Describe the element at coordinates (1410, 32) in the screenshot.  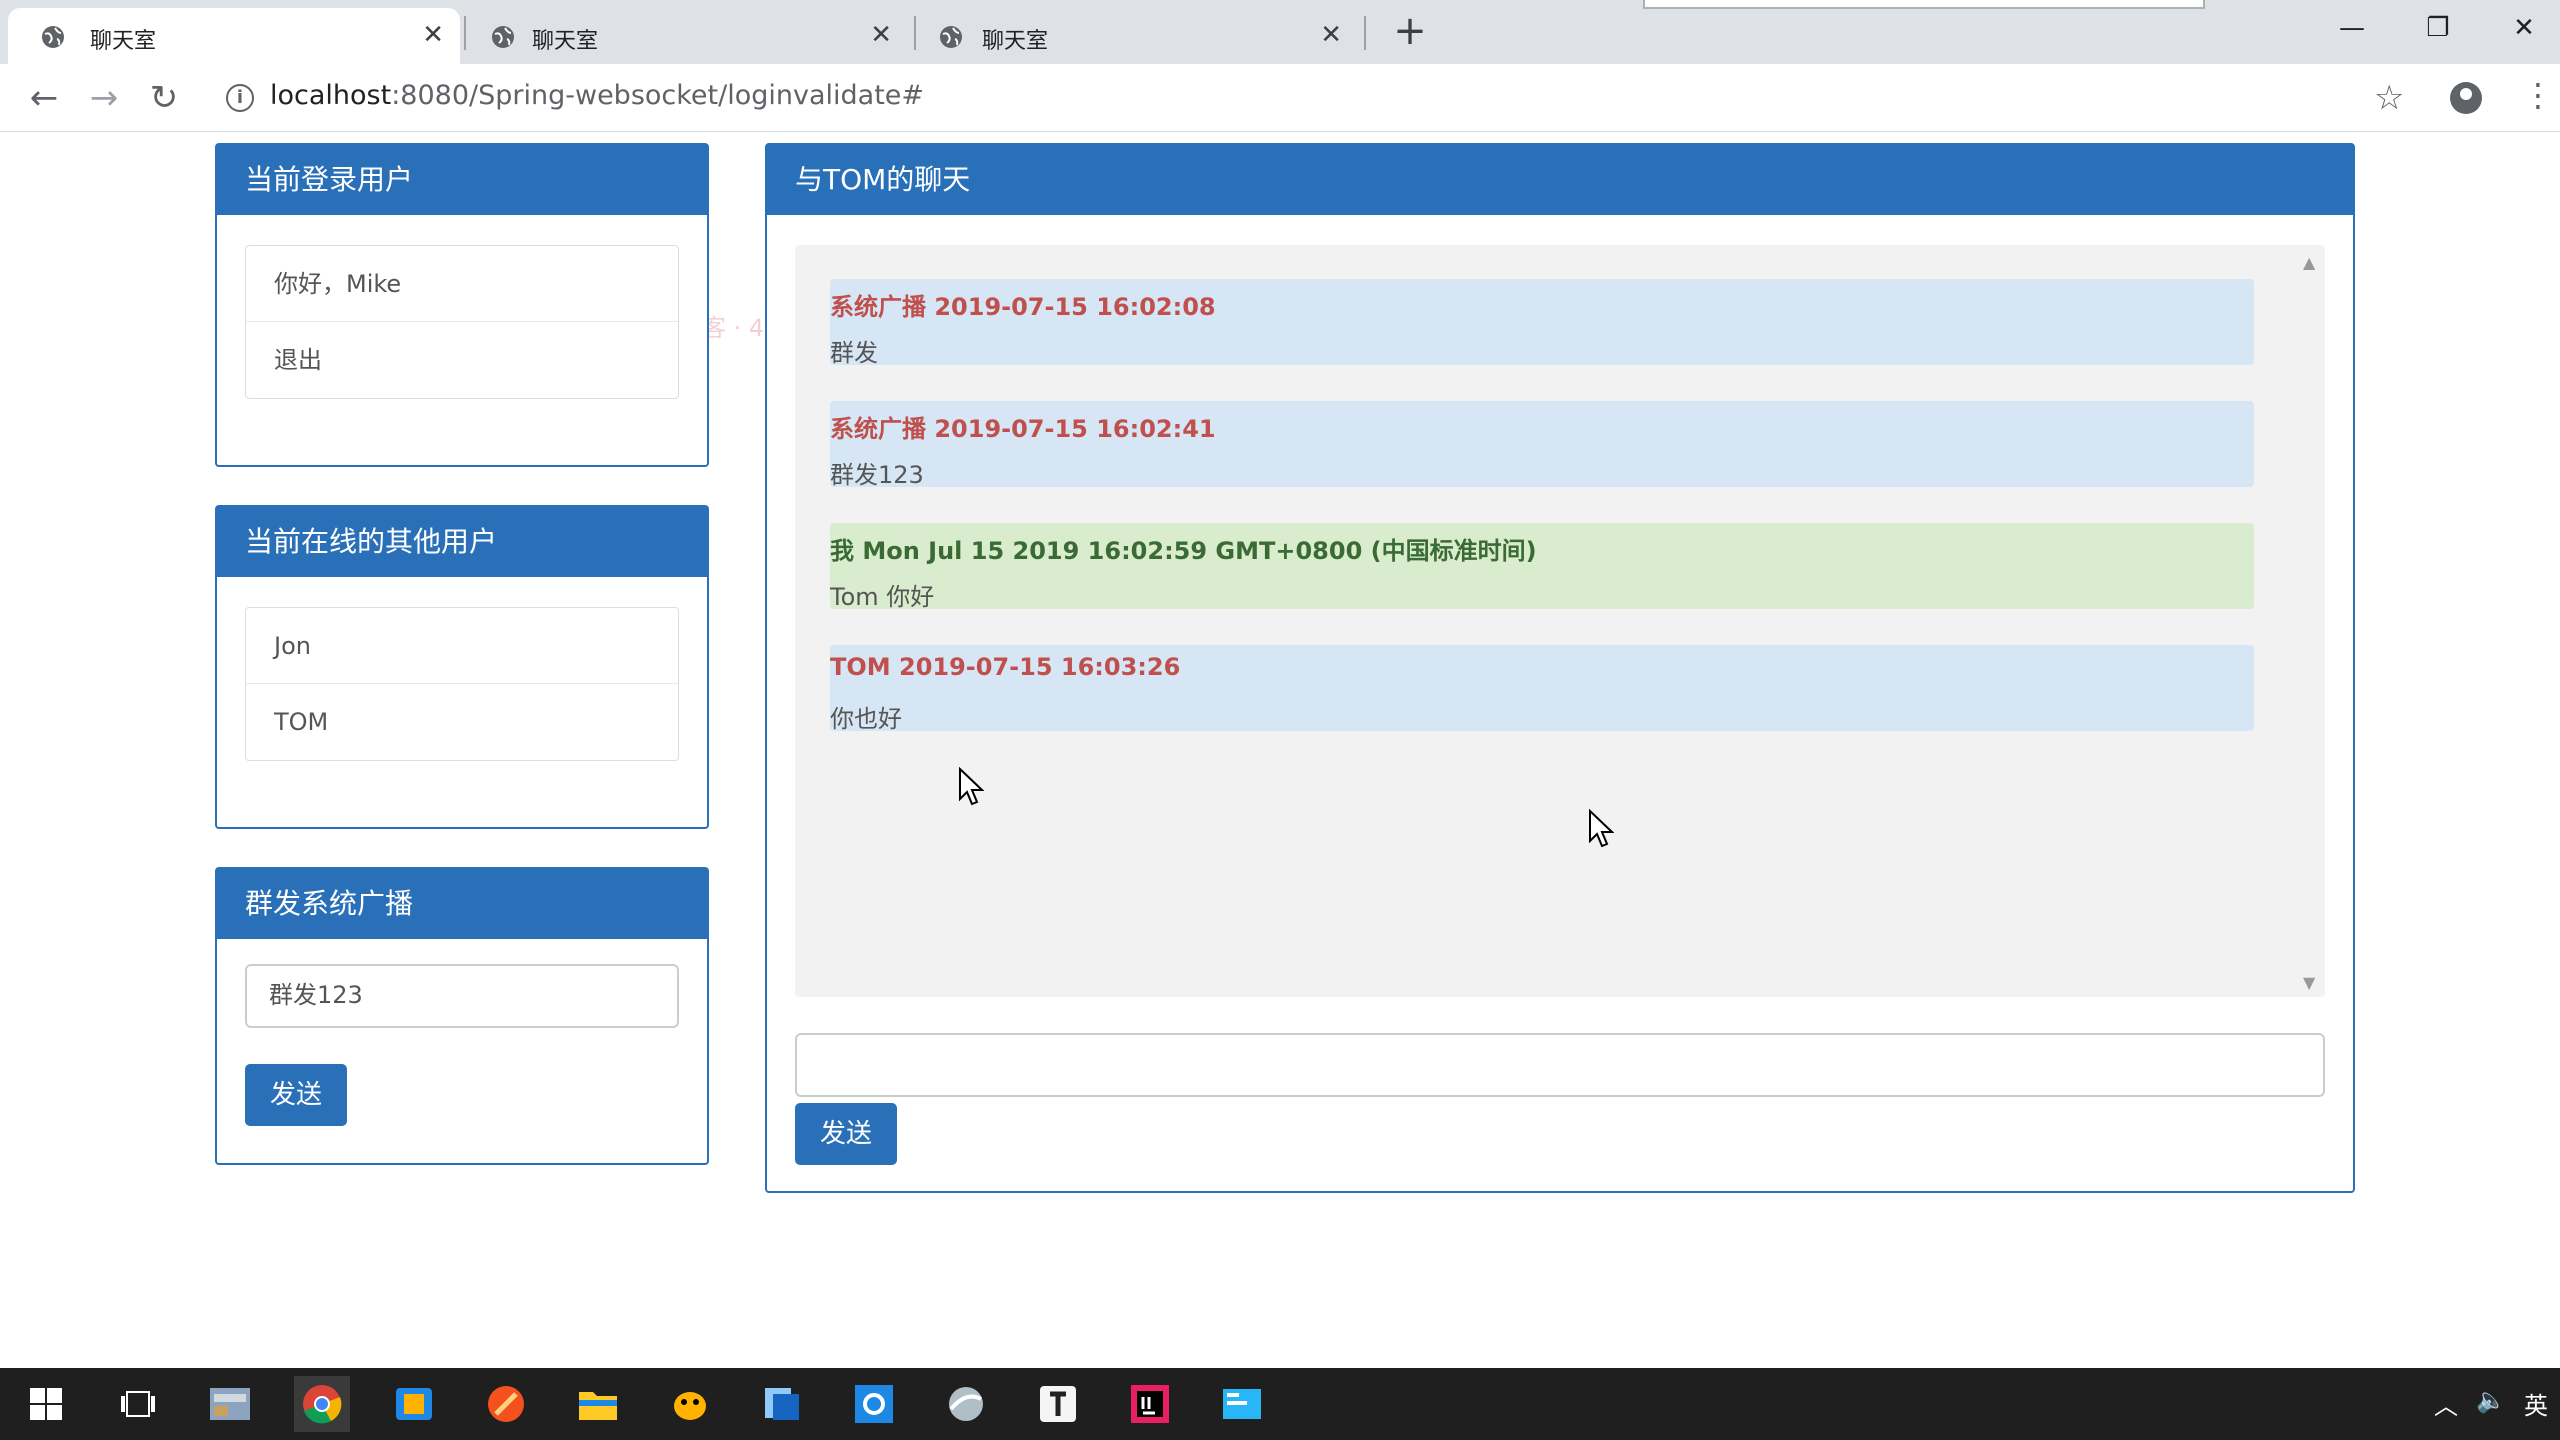
I see `new-tab-button: +` at that location.